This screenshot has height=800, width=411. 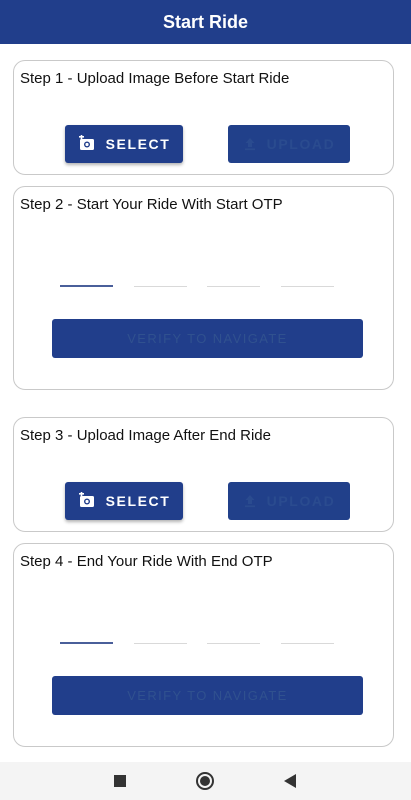 What do you see at coordinates (151, 204) in the screenshot?
I see `step-2-title: Step 2 - Start Your Ride With Start OTP` at bounding box center [151, 204].